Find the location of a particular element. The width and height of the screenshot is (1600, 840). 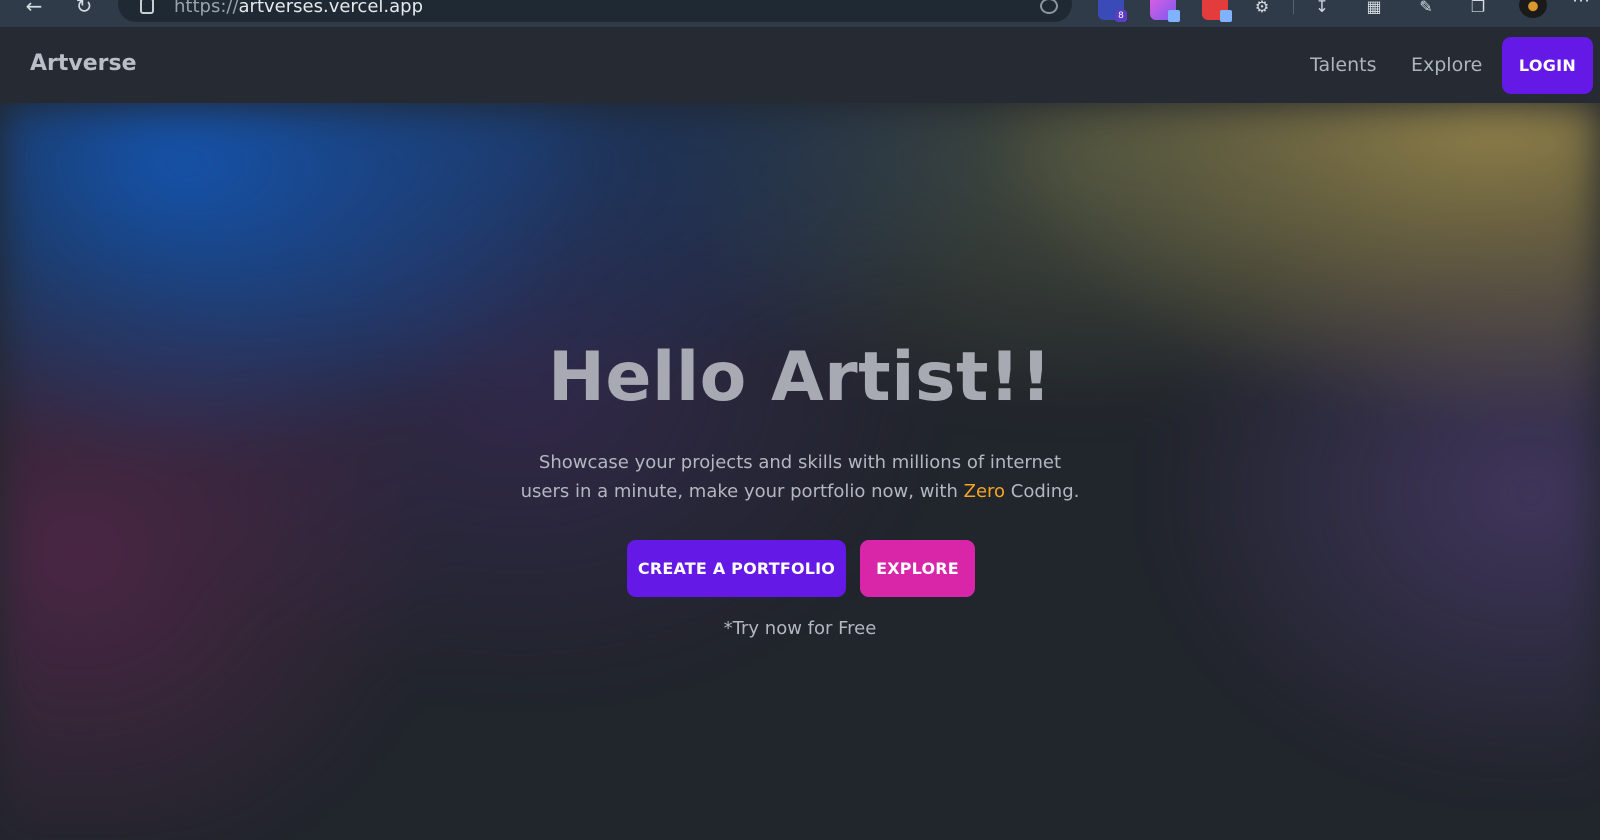

back-arrow-icon: ← is located at coordinates (34, 10).